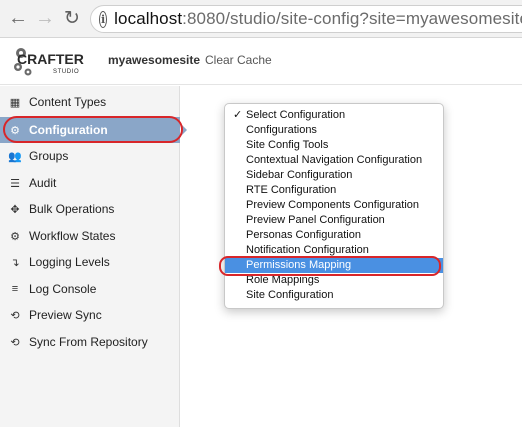 This screenshot has height=427, width=522. What do you see at coordinates (72, 209) in the screenshot?
I see `sidebar-item-label: Bulk Operations` at bounding box center [72, 209].